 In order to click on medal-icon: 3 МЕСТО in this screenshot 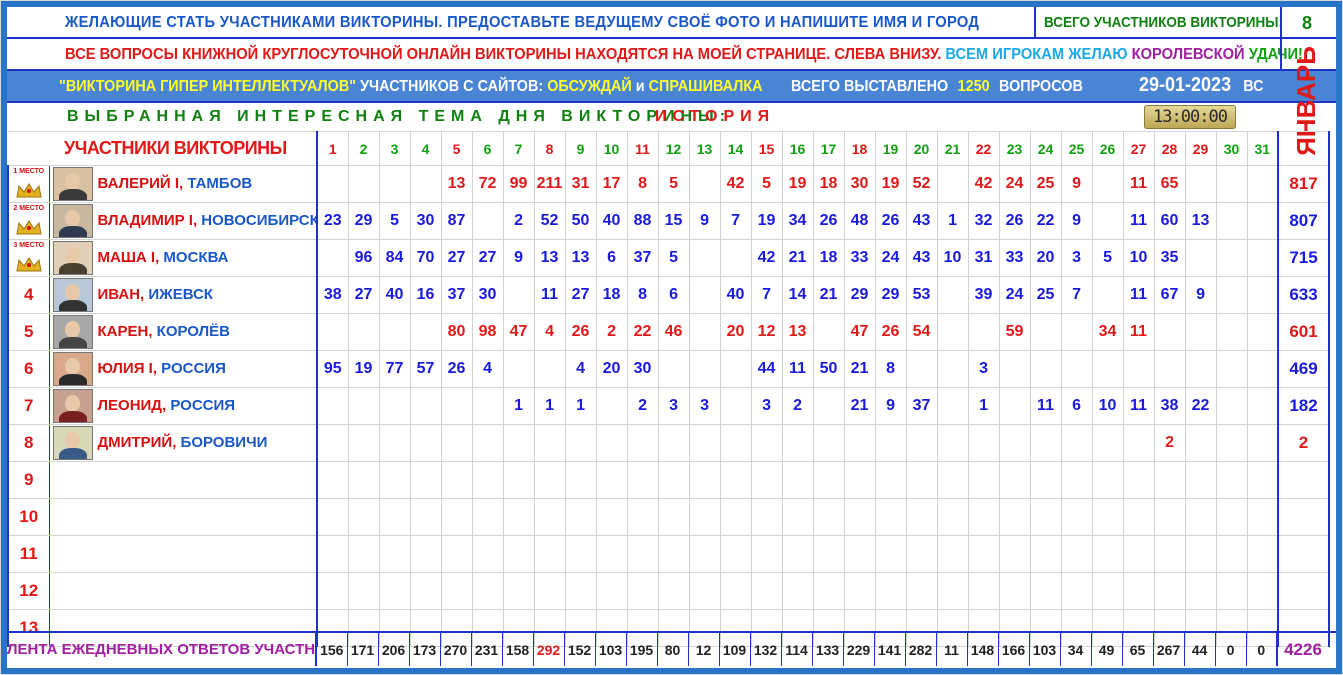, I will do `click(29, 258)`.